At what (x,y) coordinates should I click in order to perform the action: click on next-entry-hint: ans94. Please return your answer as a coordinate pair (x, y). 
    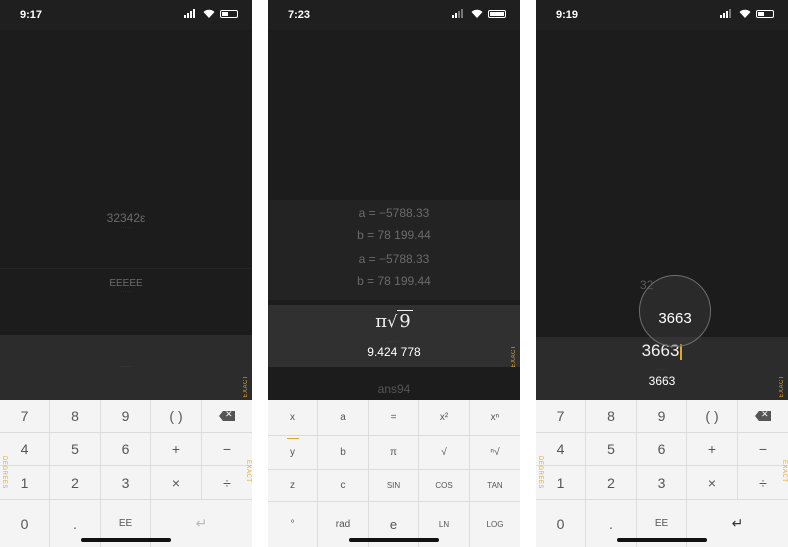
    Looking at the image, I should click on (394, 389).